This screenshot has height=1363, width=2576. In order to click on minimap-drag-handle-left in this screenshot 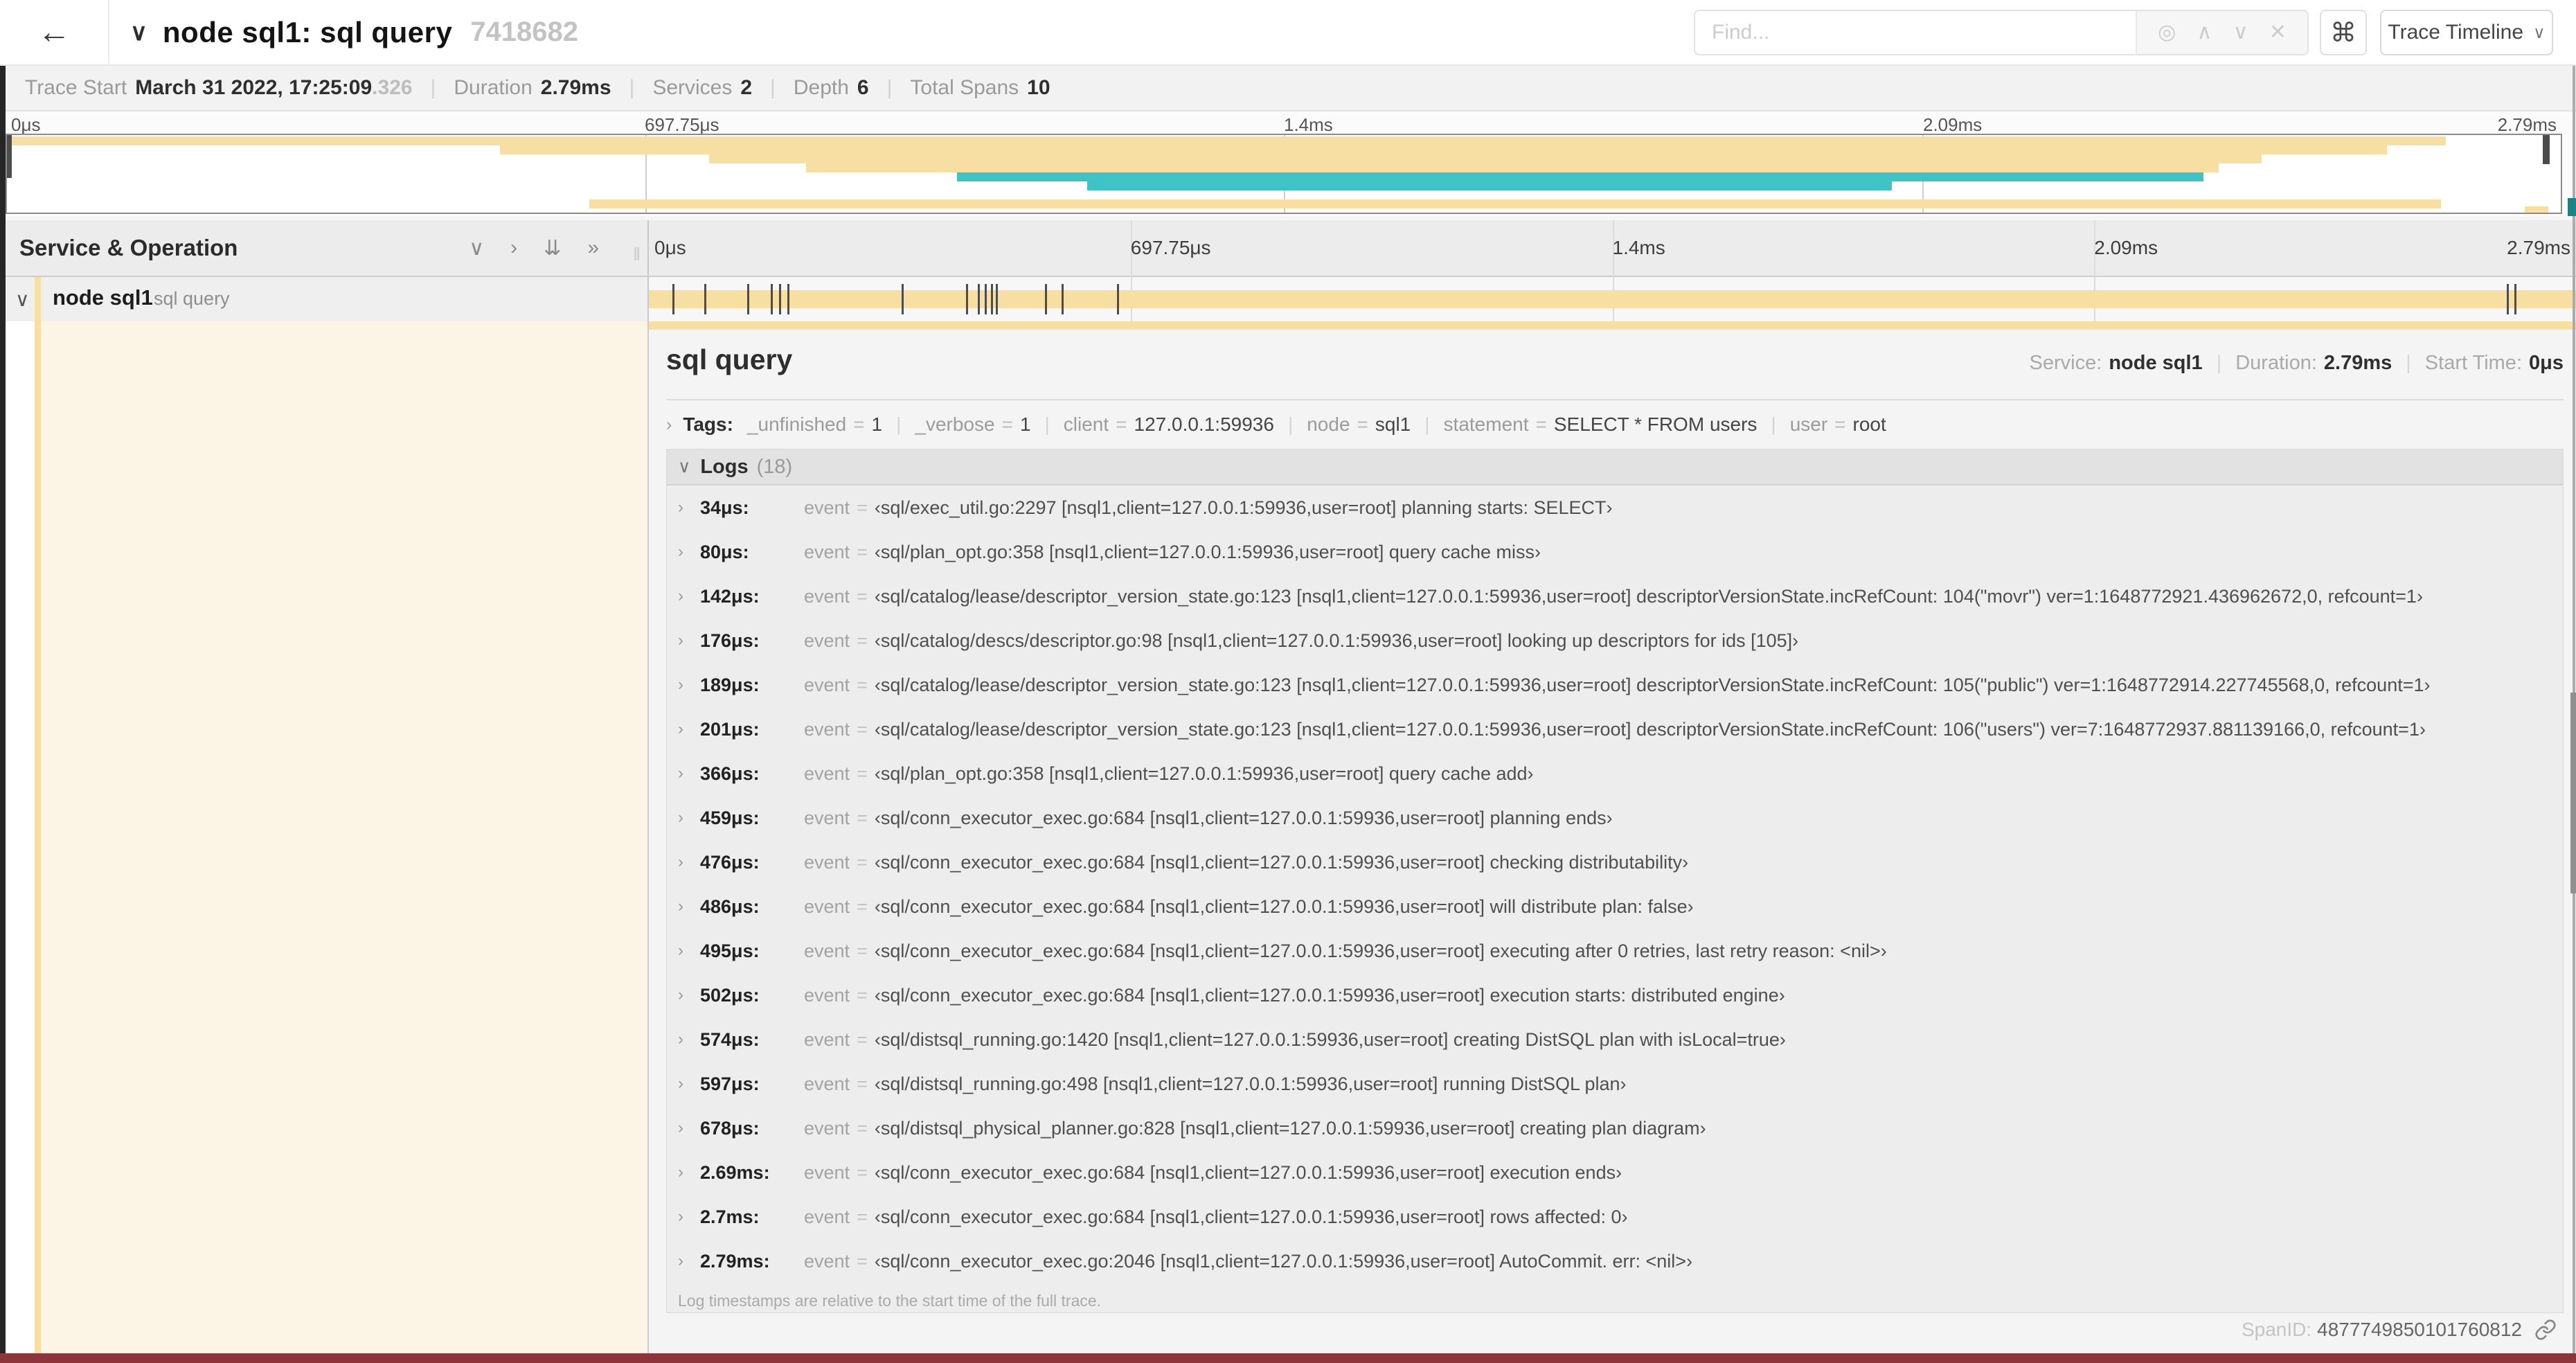, I will do `click(9, 156)`.